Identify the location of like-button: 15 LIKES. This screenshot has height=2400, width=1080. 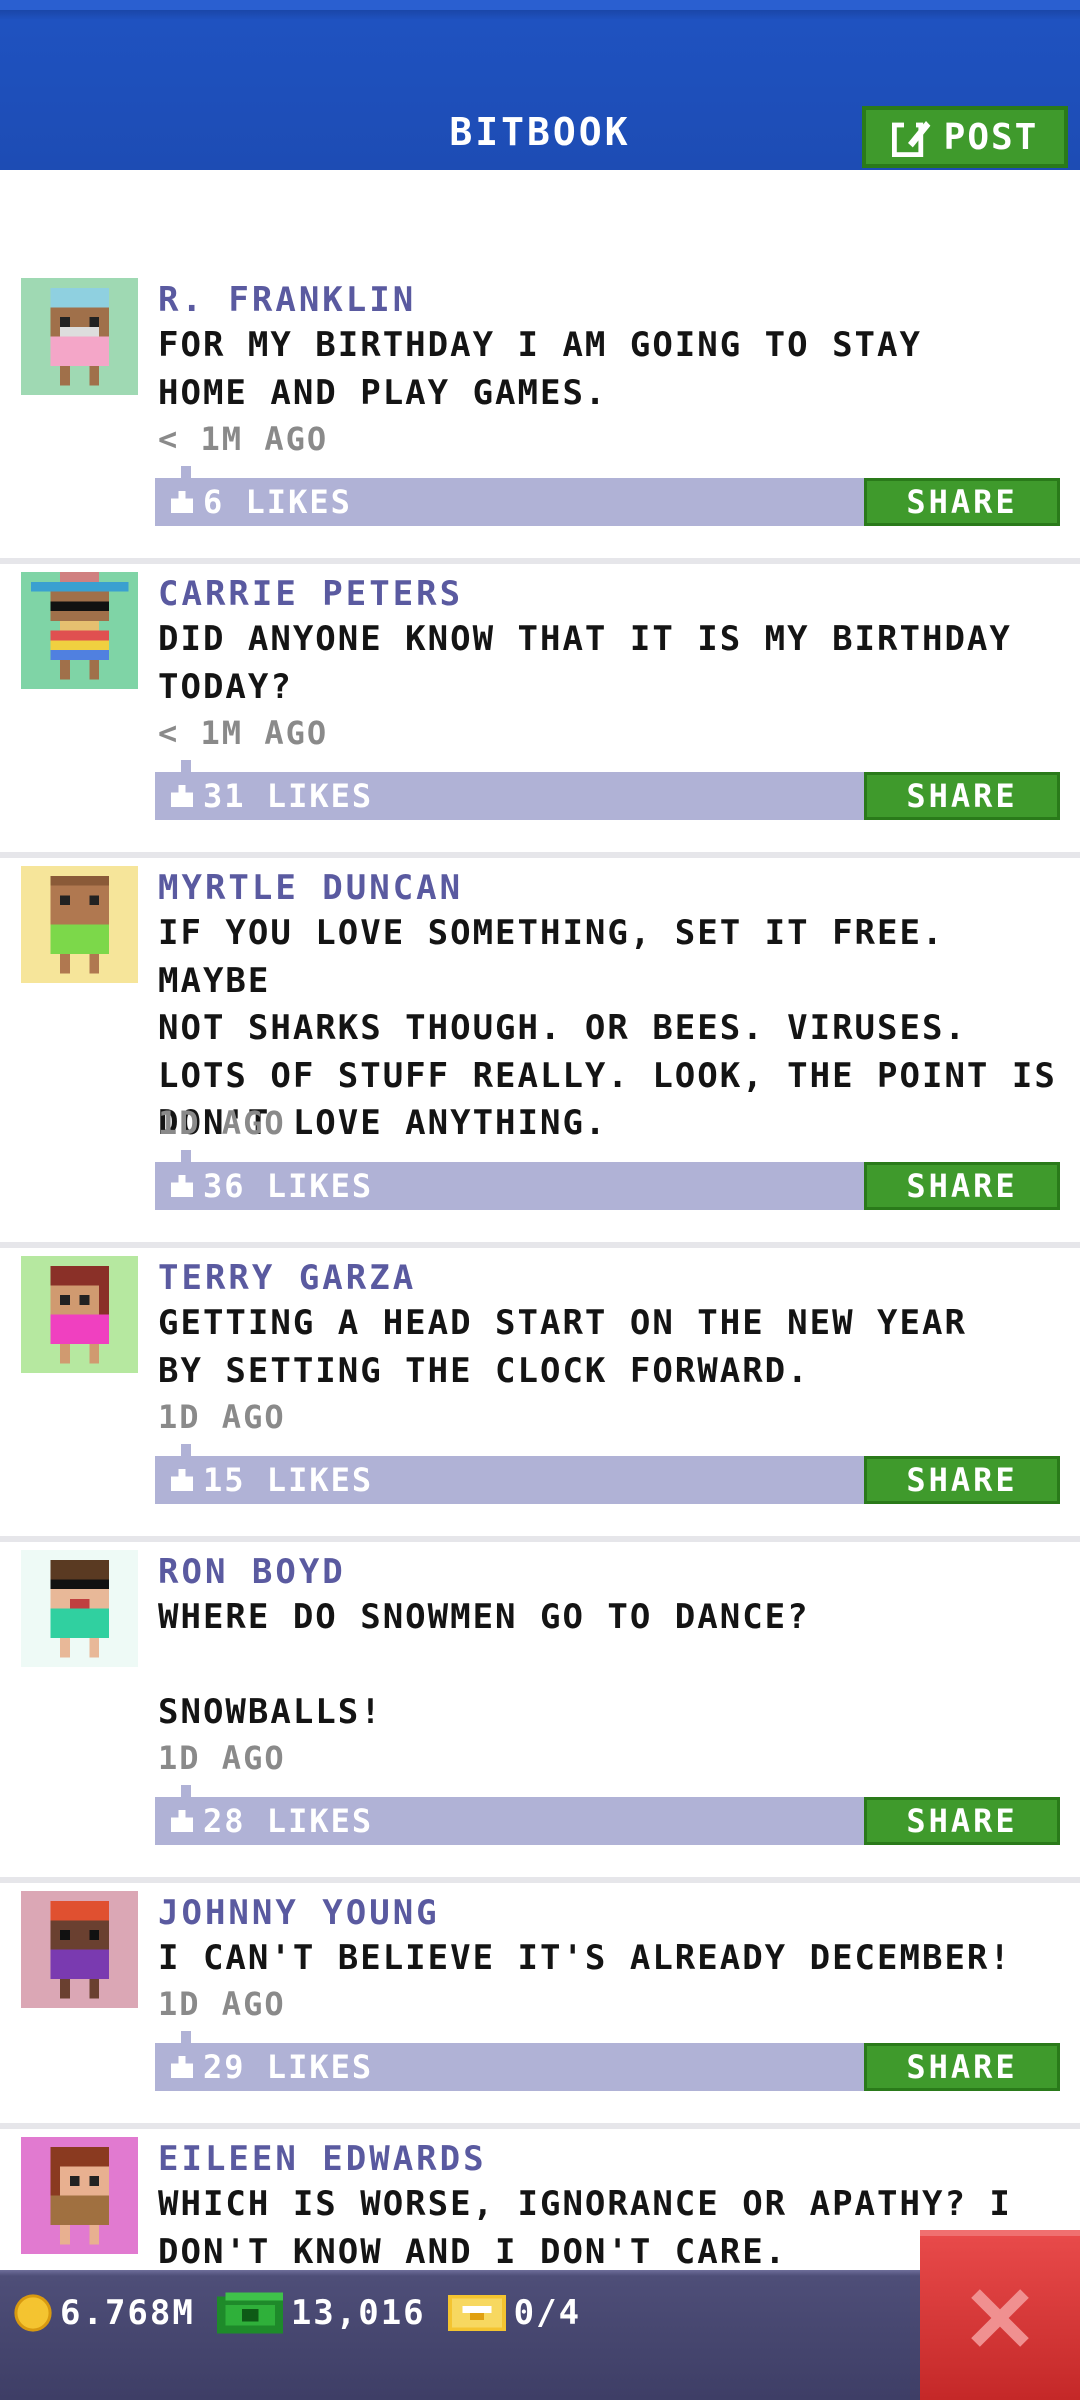
(272, 1480).